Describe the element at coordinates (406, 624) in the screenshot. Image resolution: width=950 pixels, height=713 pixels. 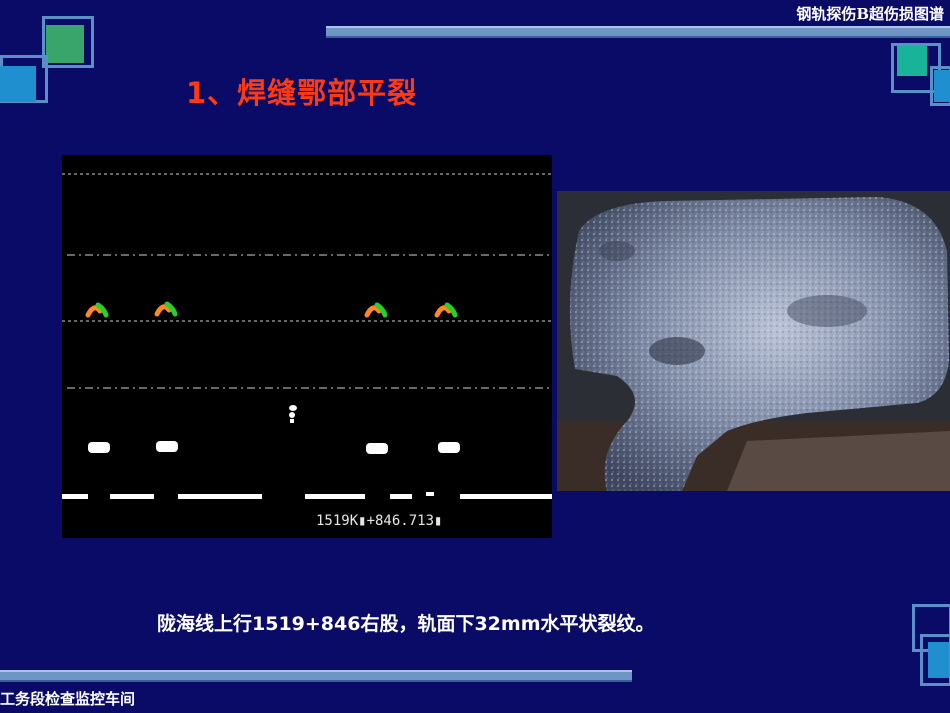
I see `caption-text: 陇海线上行1519+846右股，轨面下32mm水平状裂纹。` at that location.